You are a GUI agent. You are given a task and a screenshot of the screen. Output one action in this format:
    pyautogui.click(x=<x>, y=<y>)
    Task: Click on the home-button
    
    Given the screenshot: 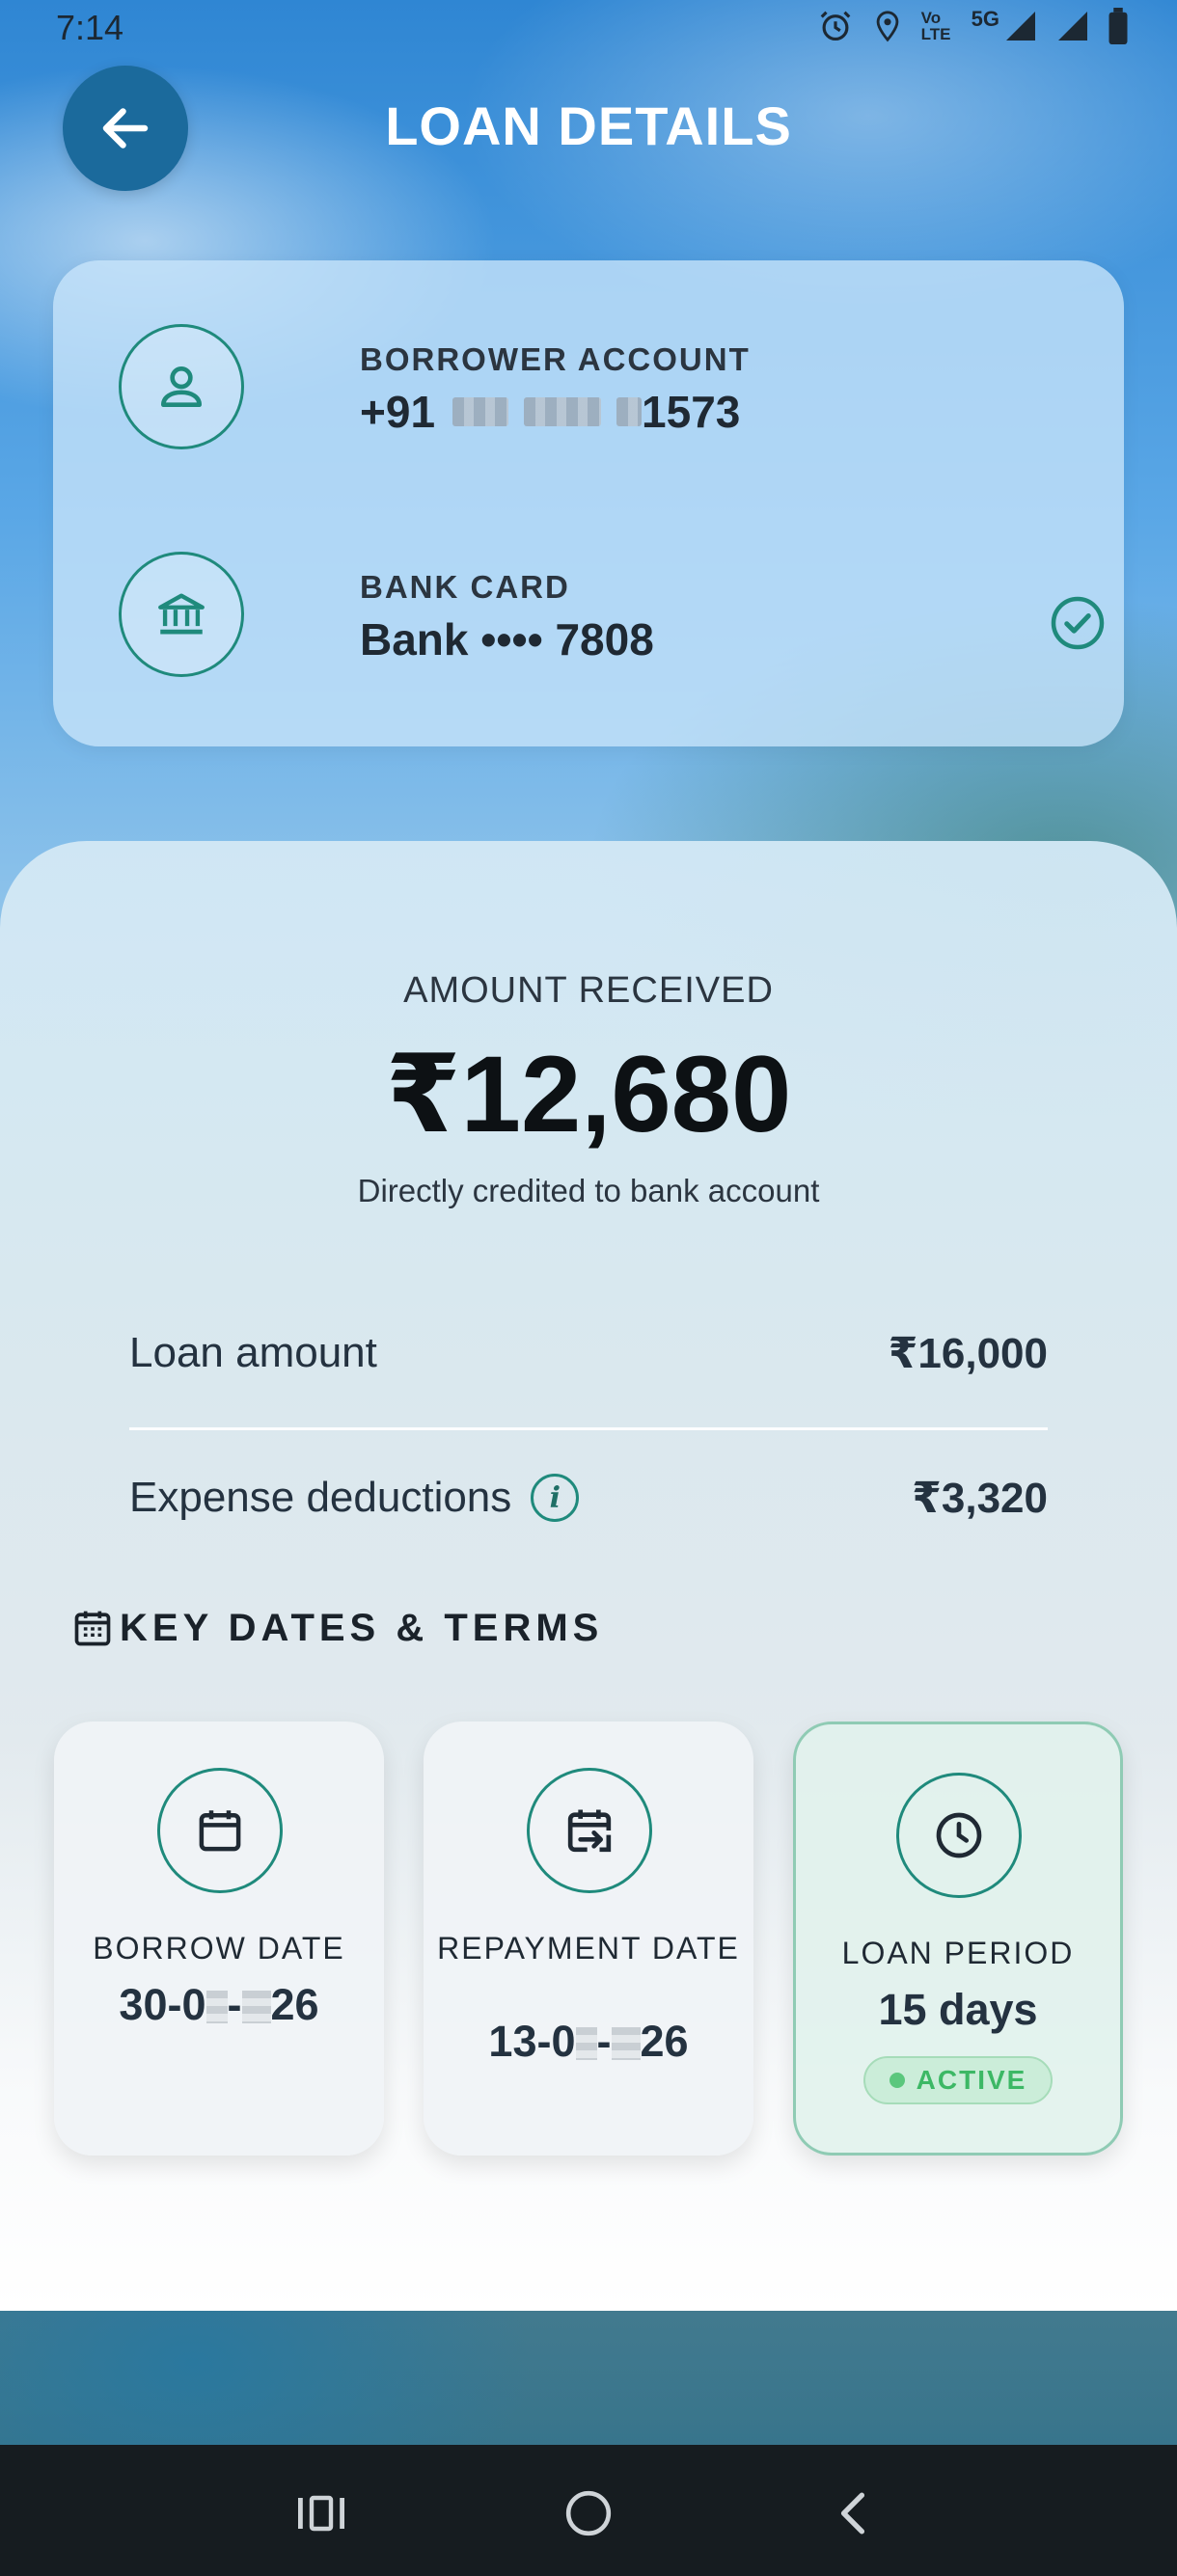 What is the action you would take?
    pyautogui.click(x=588, y=2513)
    